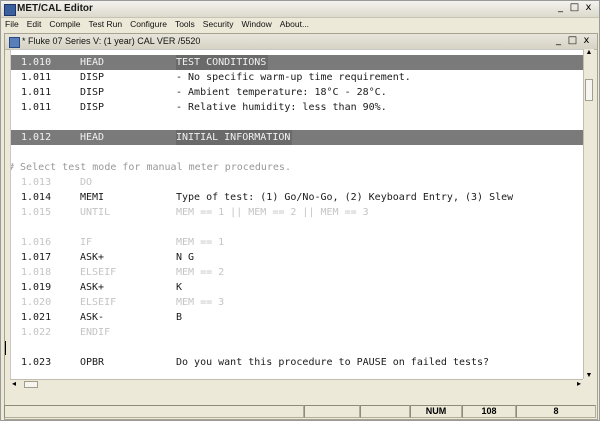 The width and height of the screenshot is (600, 421). I want to click on statement-text: MEM == 3, so click(200, 302).